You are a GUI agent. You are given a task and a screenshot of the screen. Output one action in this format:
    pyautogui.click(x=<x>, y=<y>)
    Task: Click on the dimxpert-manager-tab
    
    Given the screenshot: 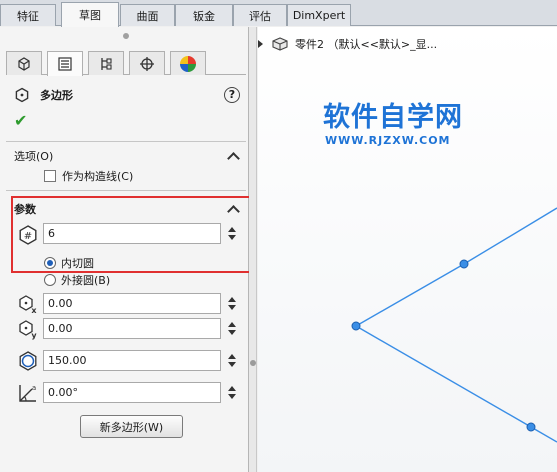 What is the action you would take?
    pyautogui.click(x=147, y=63)
    